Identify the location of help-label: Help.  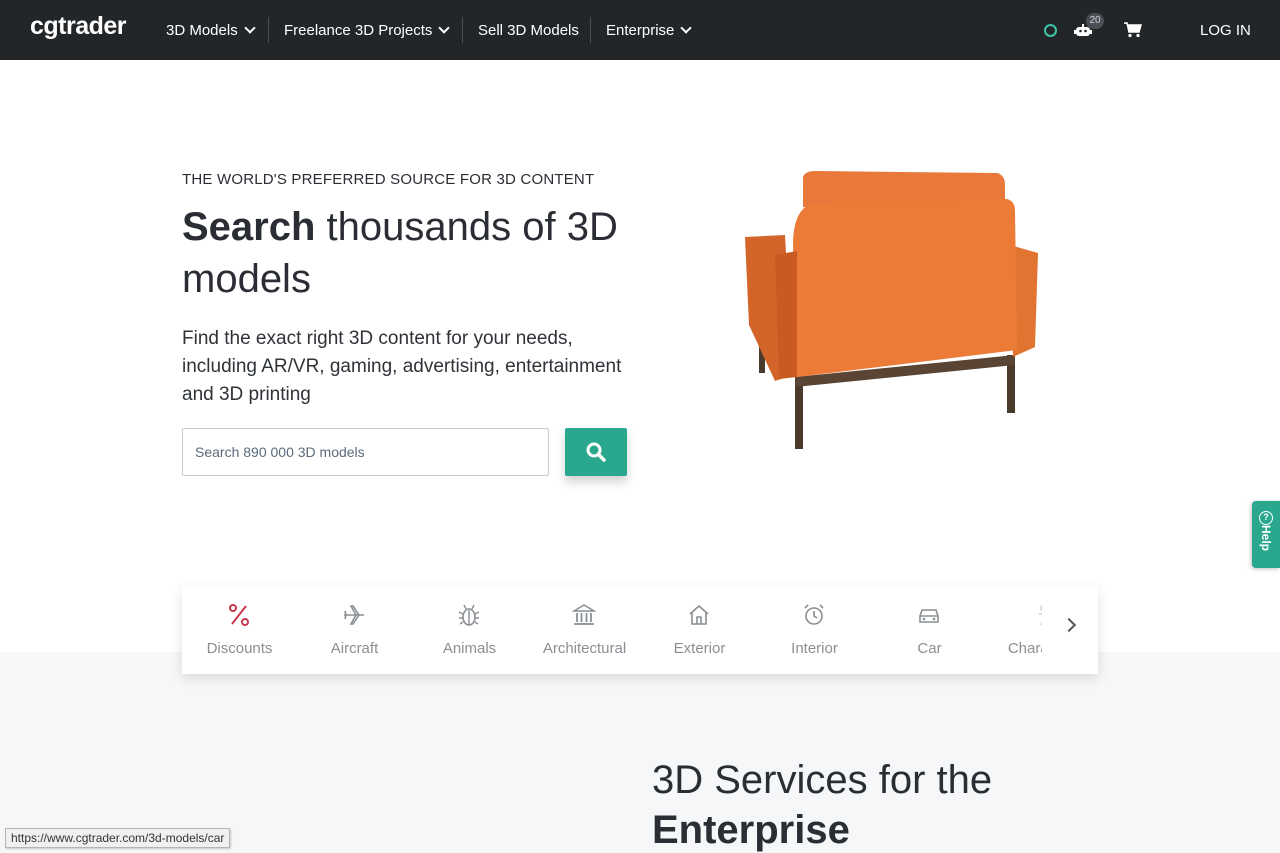
(1266, 538).